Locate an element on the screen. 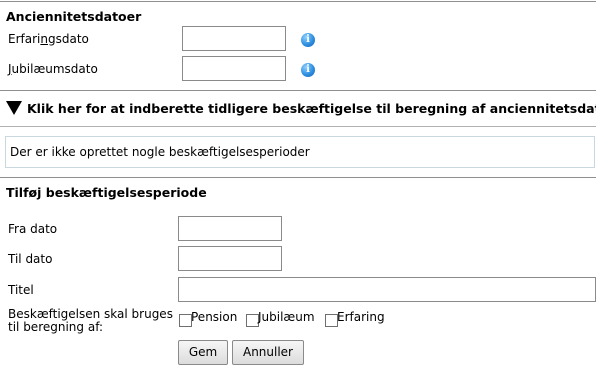  from-date-label: Fra dato is located at coordinates (33, 229).